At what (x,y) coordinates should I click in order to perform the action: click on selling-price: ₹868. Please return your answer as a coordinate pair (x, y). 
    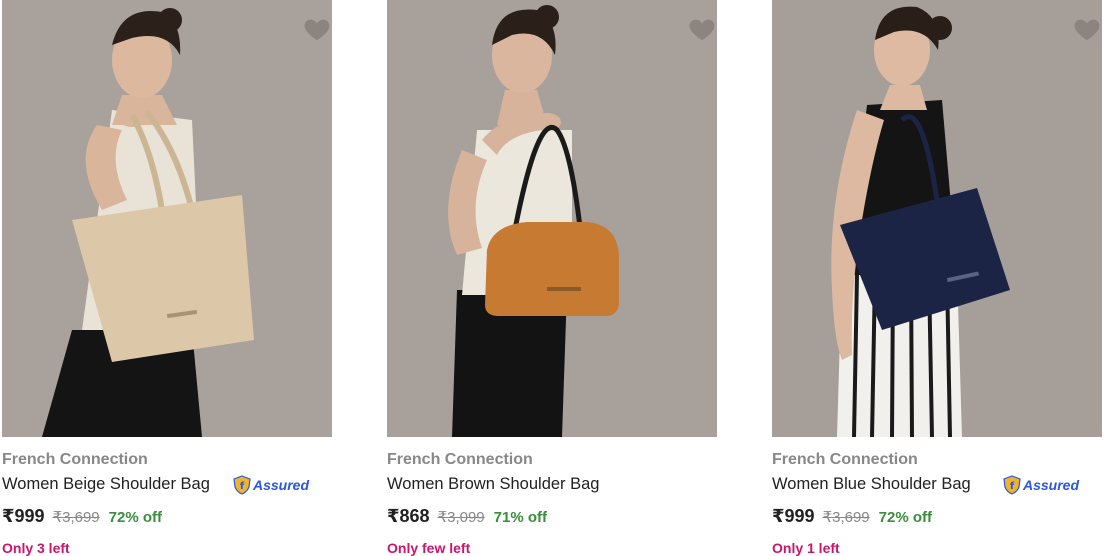
    Looking at the image, I should click on (408, 516).